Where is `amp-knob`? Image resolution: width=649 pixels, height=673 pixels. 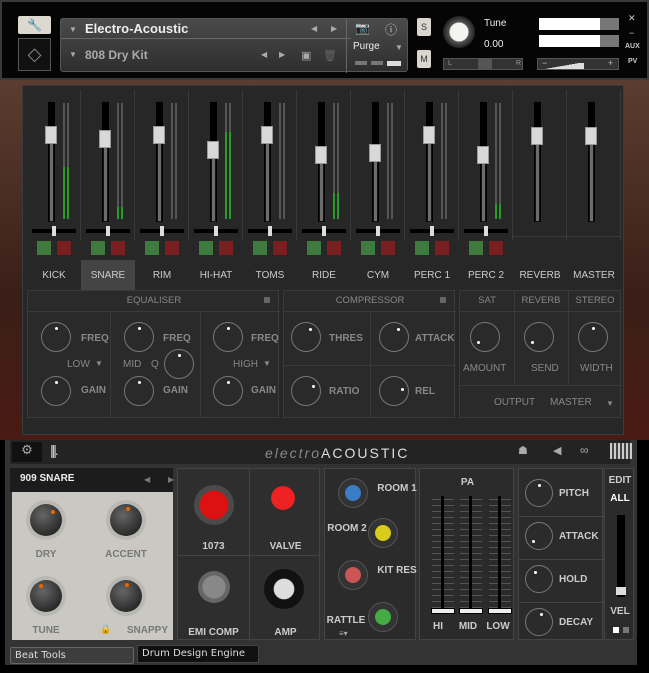
amp-knob is located at coordinates (284, 589).